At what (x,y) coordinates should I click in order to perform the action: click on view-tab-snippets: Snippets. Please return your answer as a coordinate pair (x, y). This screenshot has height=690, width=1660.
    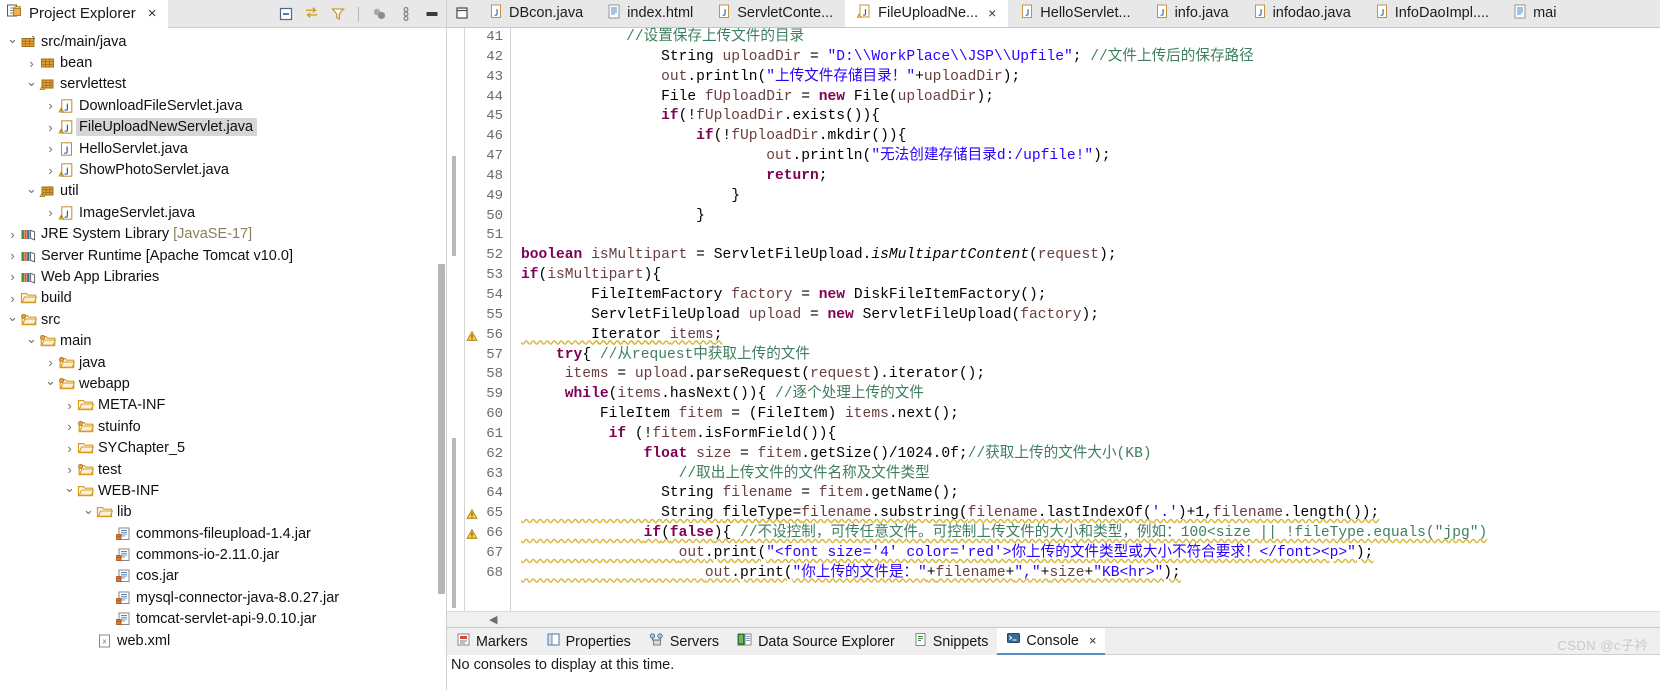
    Looking at the image, I should click on (951, 641).